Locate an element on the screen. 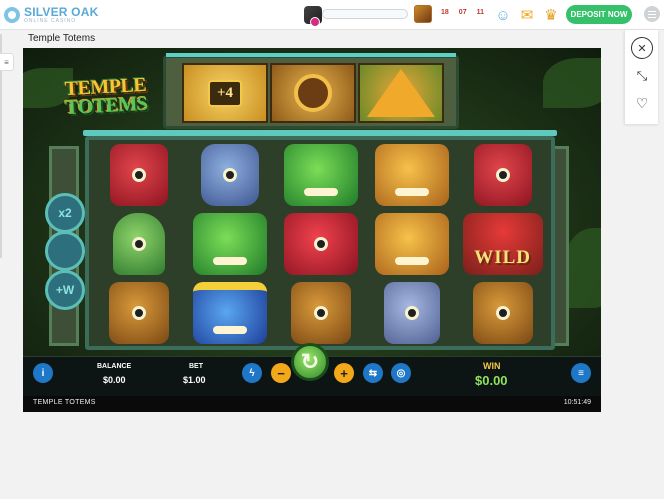  quick-spin-bolt-icon: ϟ is located at coordinates (252, 373).